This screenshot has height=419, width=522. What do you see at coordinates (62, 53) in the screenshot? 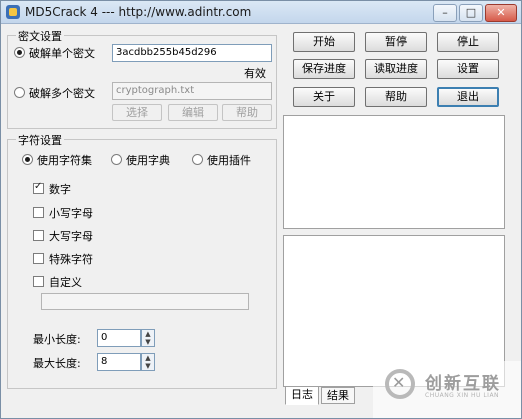
I see `single-cipher-label: 破解单个密文` at bounding box center [62, 53].